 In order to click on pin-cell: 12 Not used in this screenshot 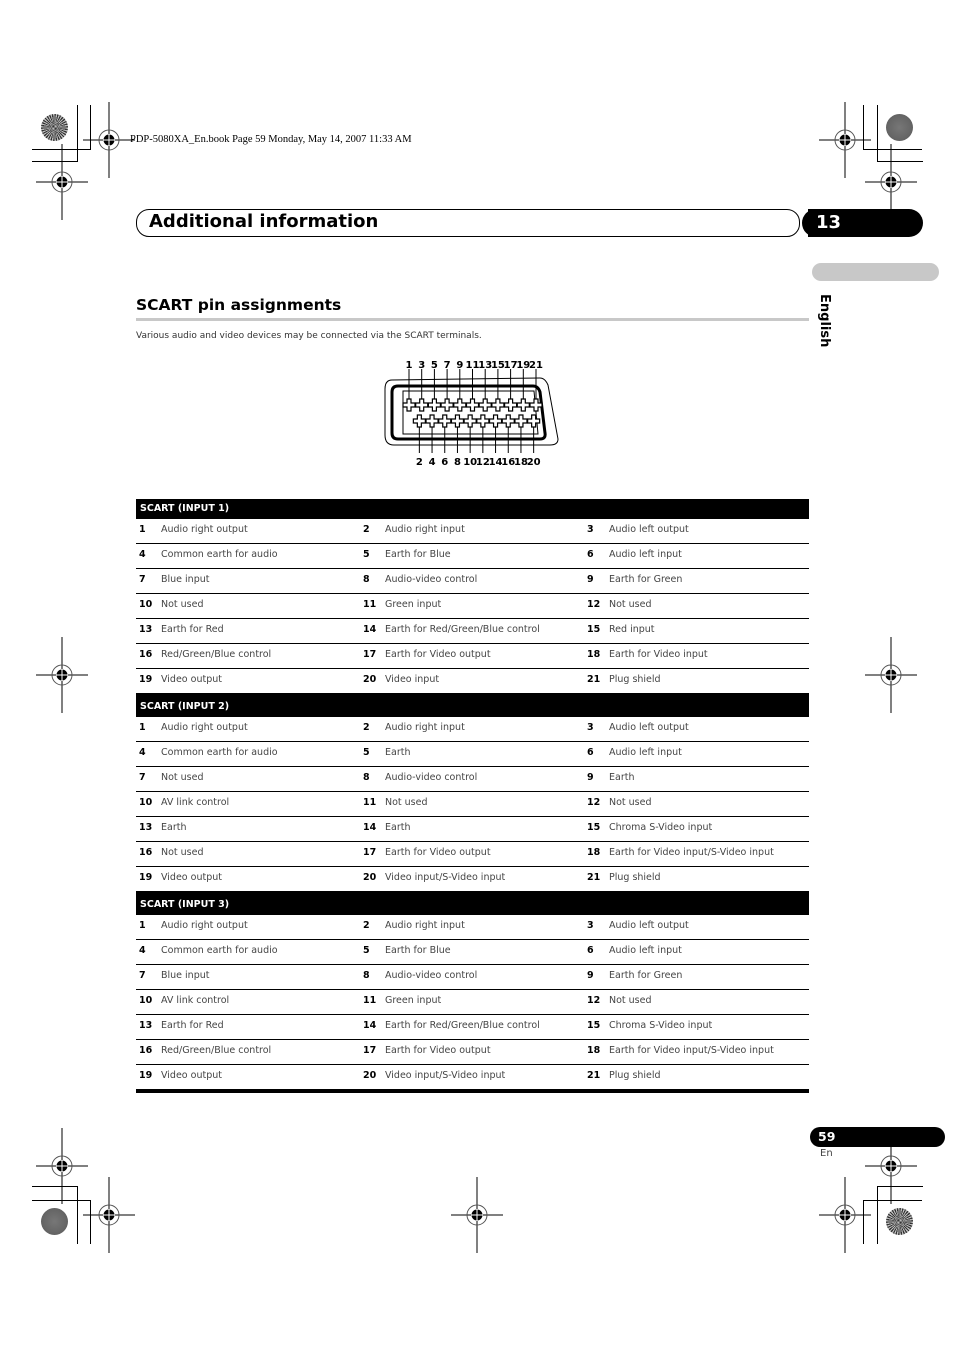, I will do `click(618, 1002)`.